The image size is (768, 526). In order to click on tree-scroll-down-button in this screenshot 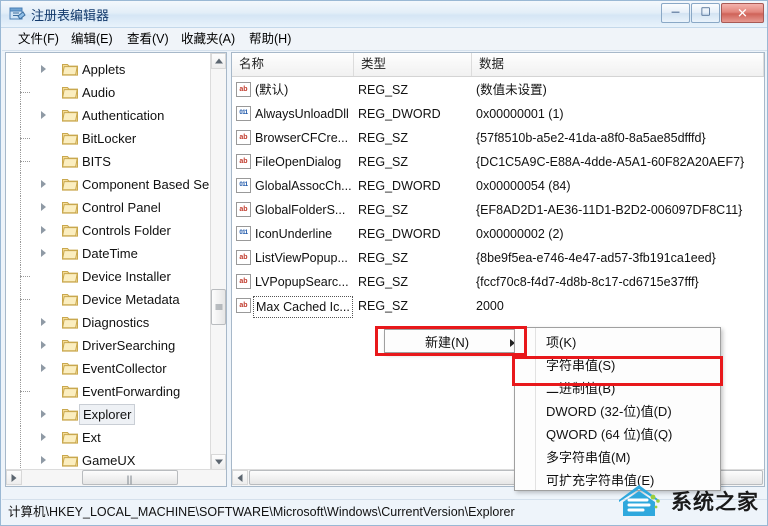, I will do `click(218, 462)`.